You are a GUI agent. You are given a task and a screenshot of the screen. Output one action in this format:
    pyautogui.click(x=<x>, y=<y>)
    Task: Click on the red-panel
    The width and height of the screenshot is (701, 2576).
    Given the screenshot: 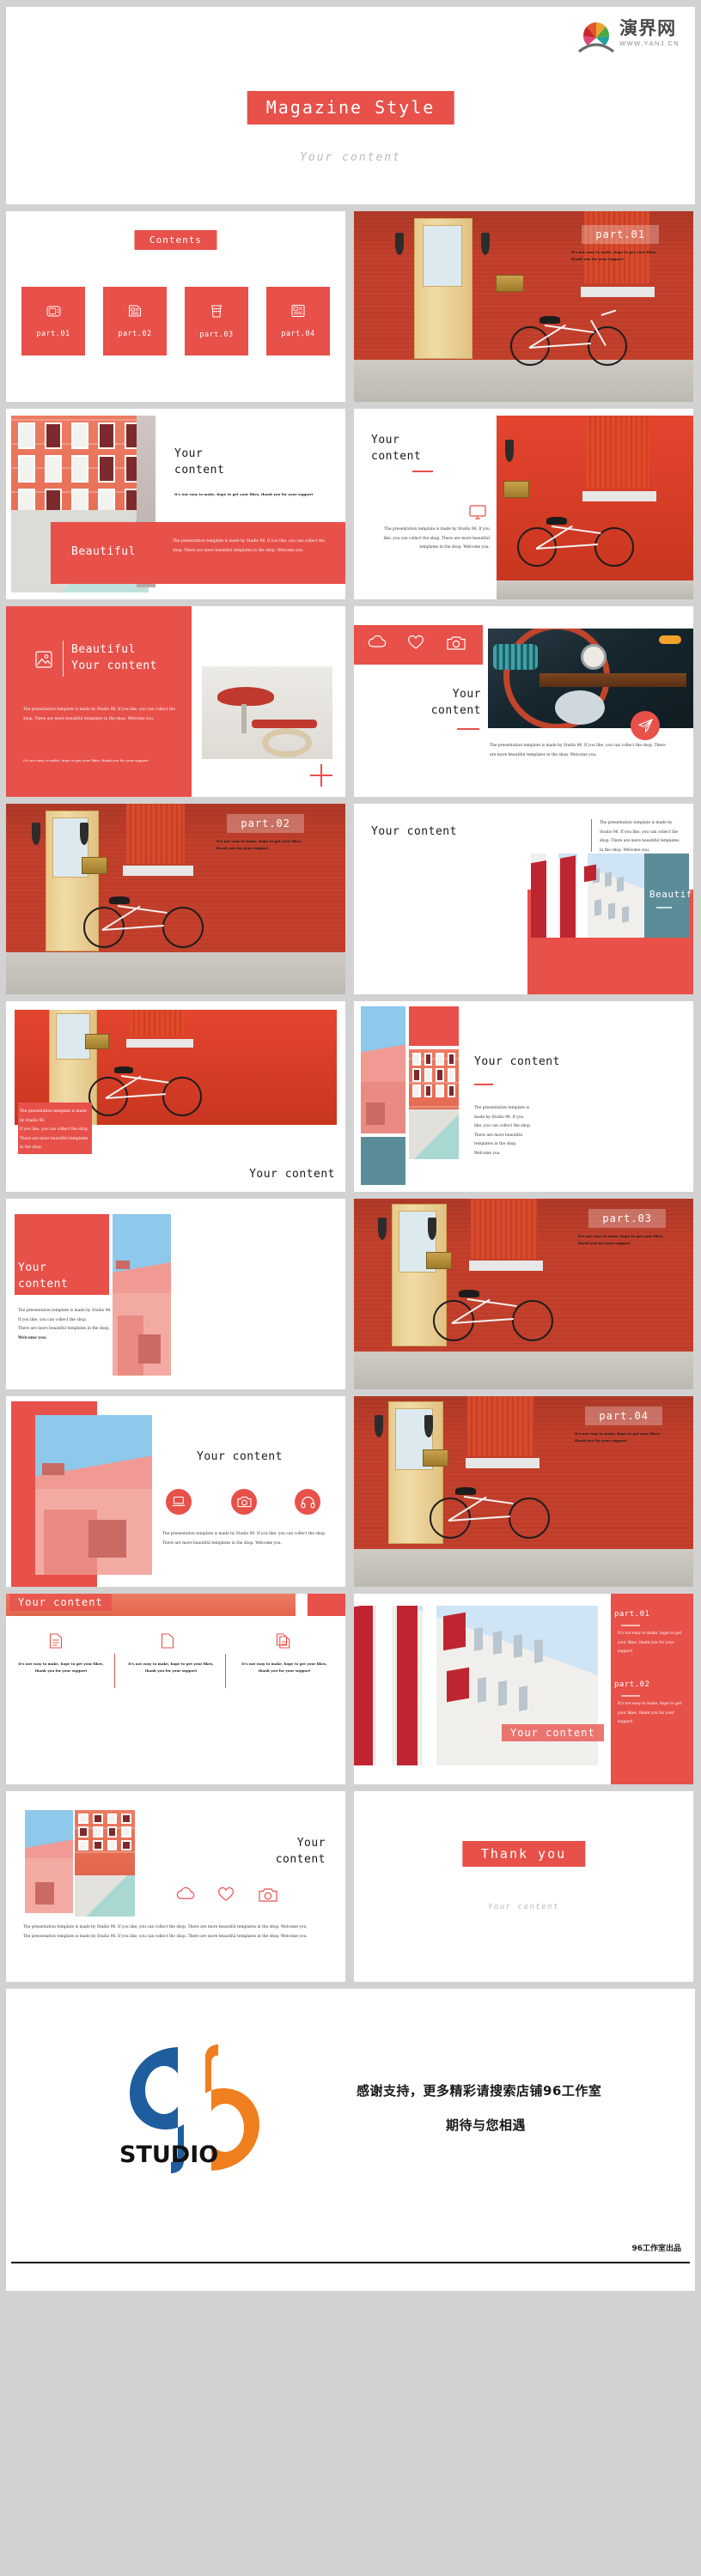 What is the action you would take?
    pyautogui.click(x=99, y=702)
    